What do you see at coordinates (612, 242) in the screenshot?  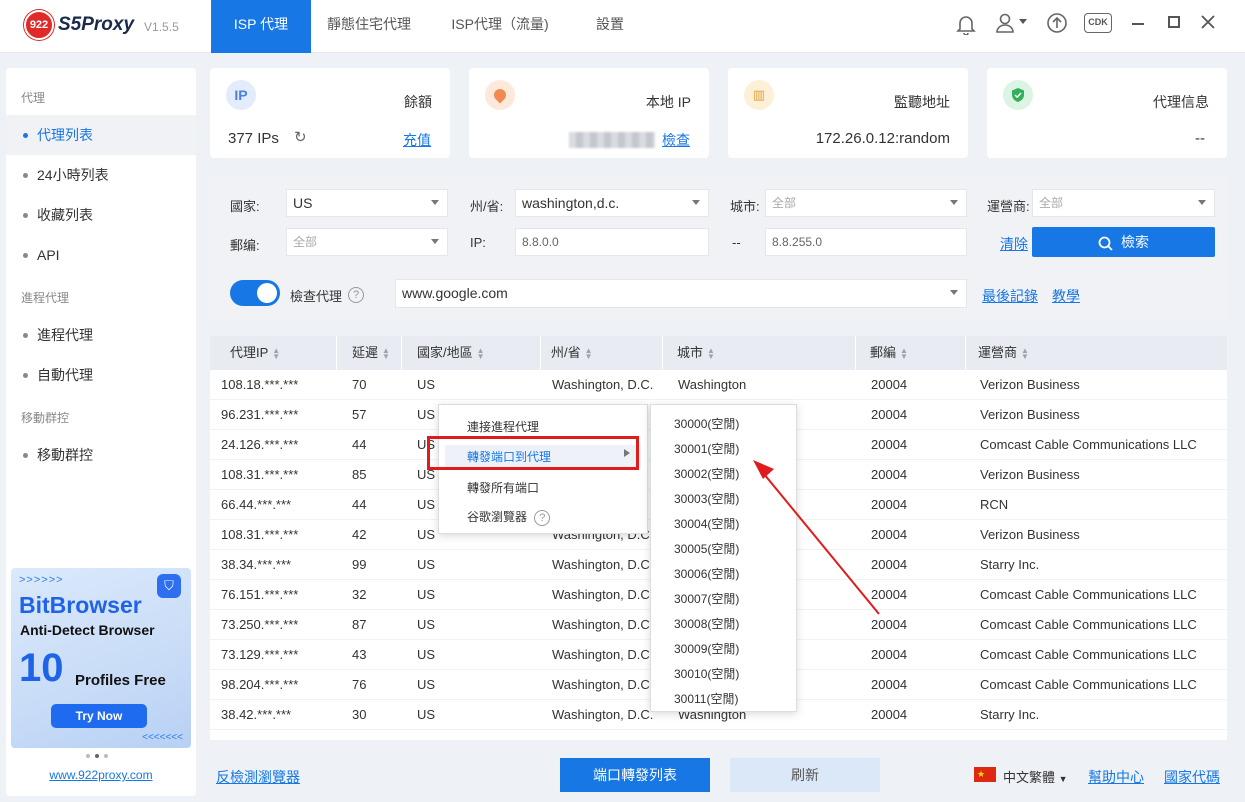 I see `ip-from-input: 8.8.0.0` at bounding box center [612, 242].